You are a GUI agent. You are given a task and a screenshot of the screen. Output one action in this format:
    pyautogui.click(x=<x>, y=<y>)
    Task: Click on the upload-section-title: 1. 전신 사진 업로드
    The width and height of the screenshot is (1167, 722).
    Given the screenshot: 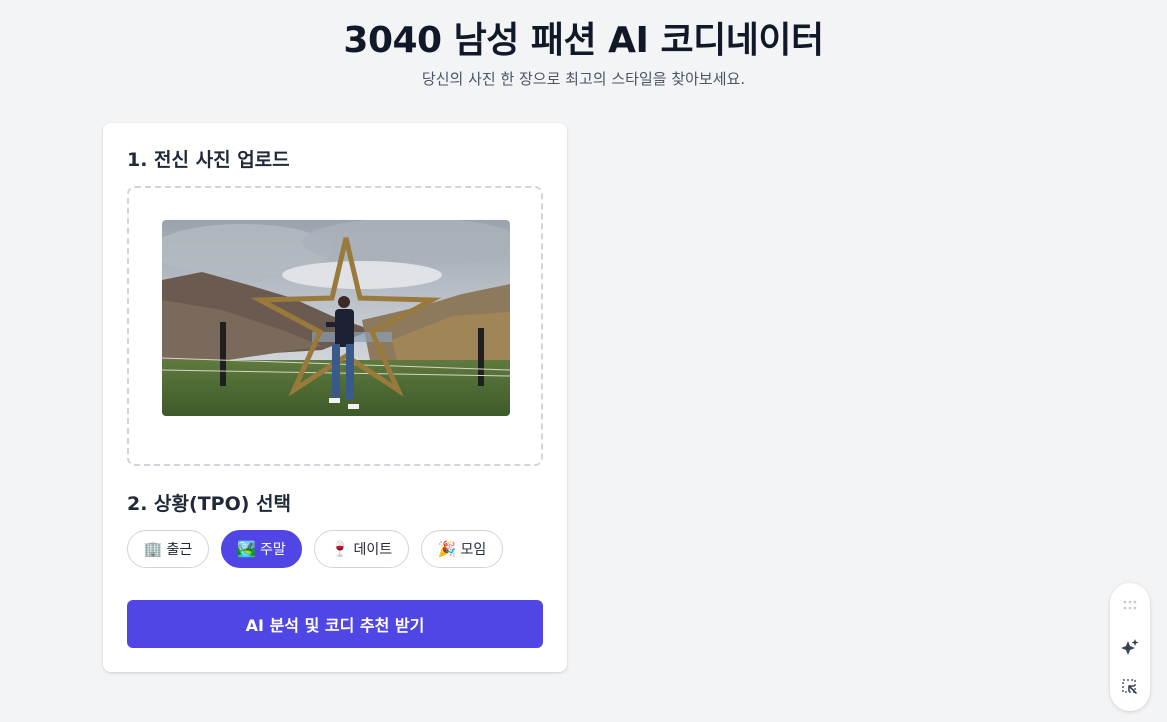 What is the action you would take?
    pyautogui.click(x=208, y=160)
    